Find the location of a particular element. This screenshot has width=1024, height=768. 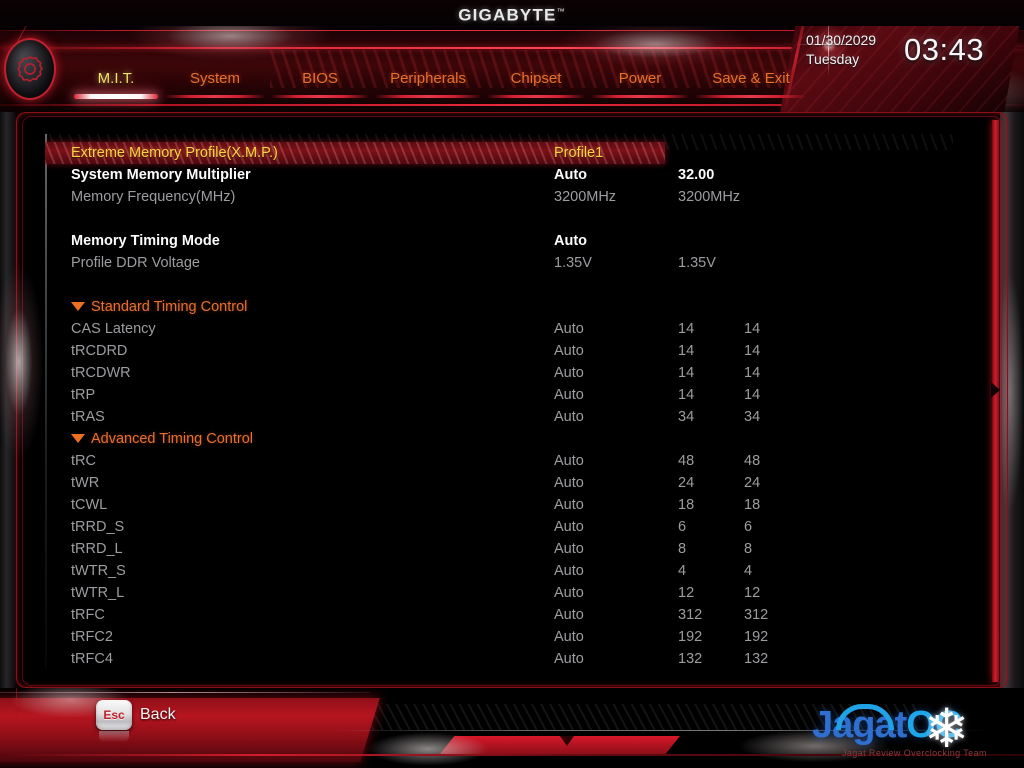

settings-section-header: Advanced Timing Control is located at coordinates (499, 439).